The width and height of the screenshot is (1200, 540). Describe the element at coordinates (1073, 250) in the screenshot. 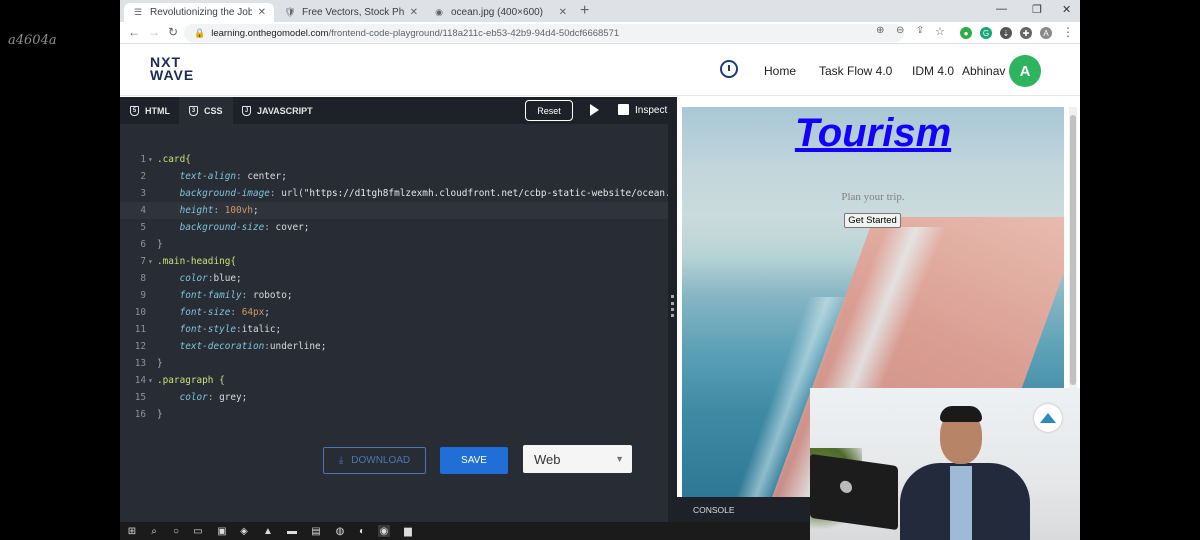

I see `scroll-thumb` at that location.